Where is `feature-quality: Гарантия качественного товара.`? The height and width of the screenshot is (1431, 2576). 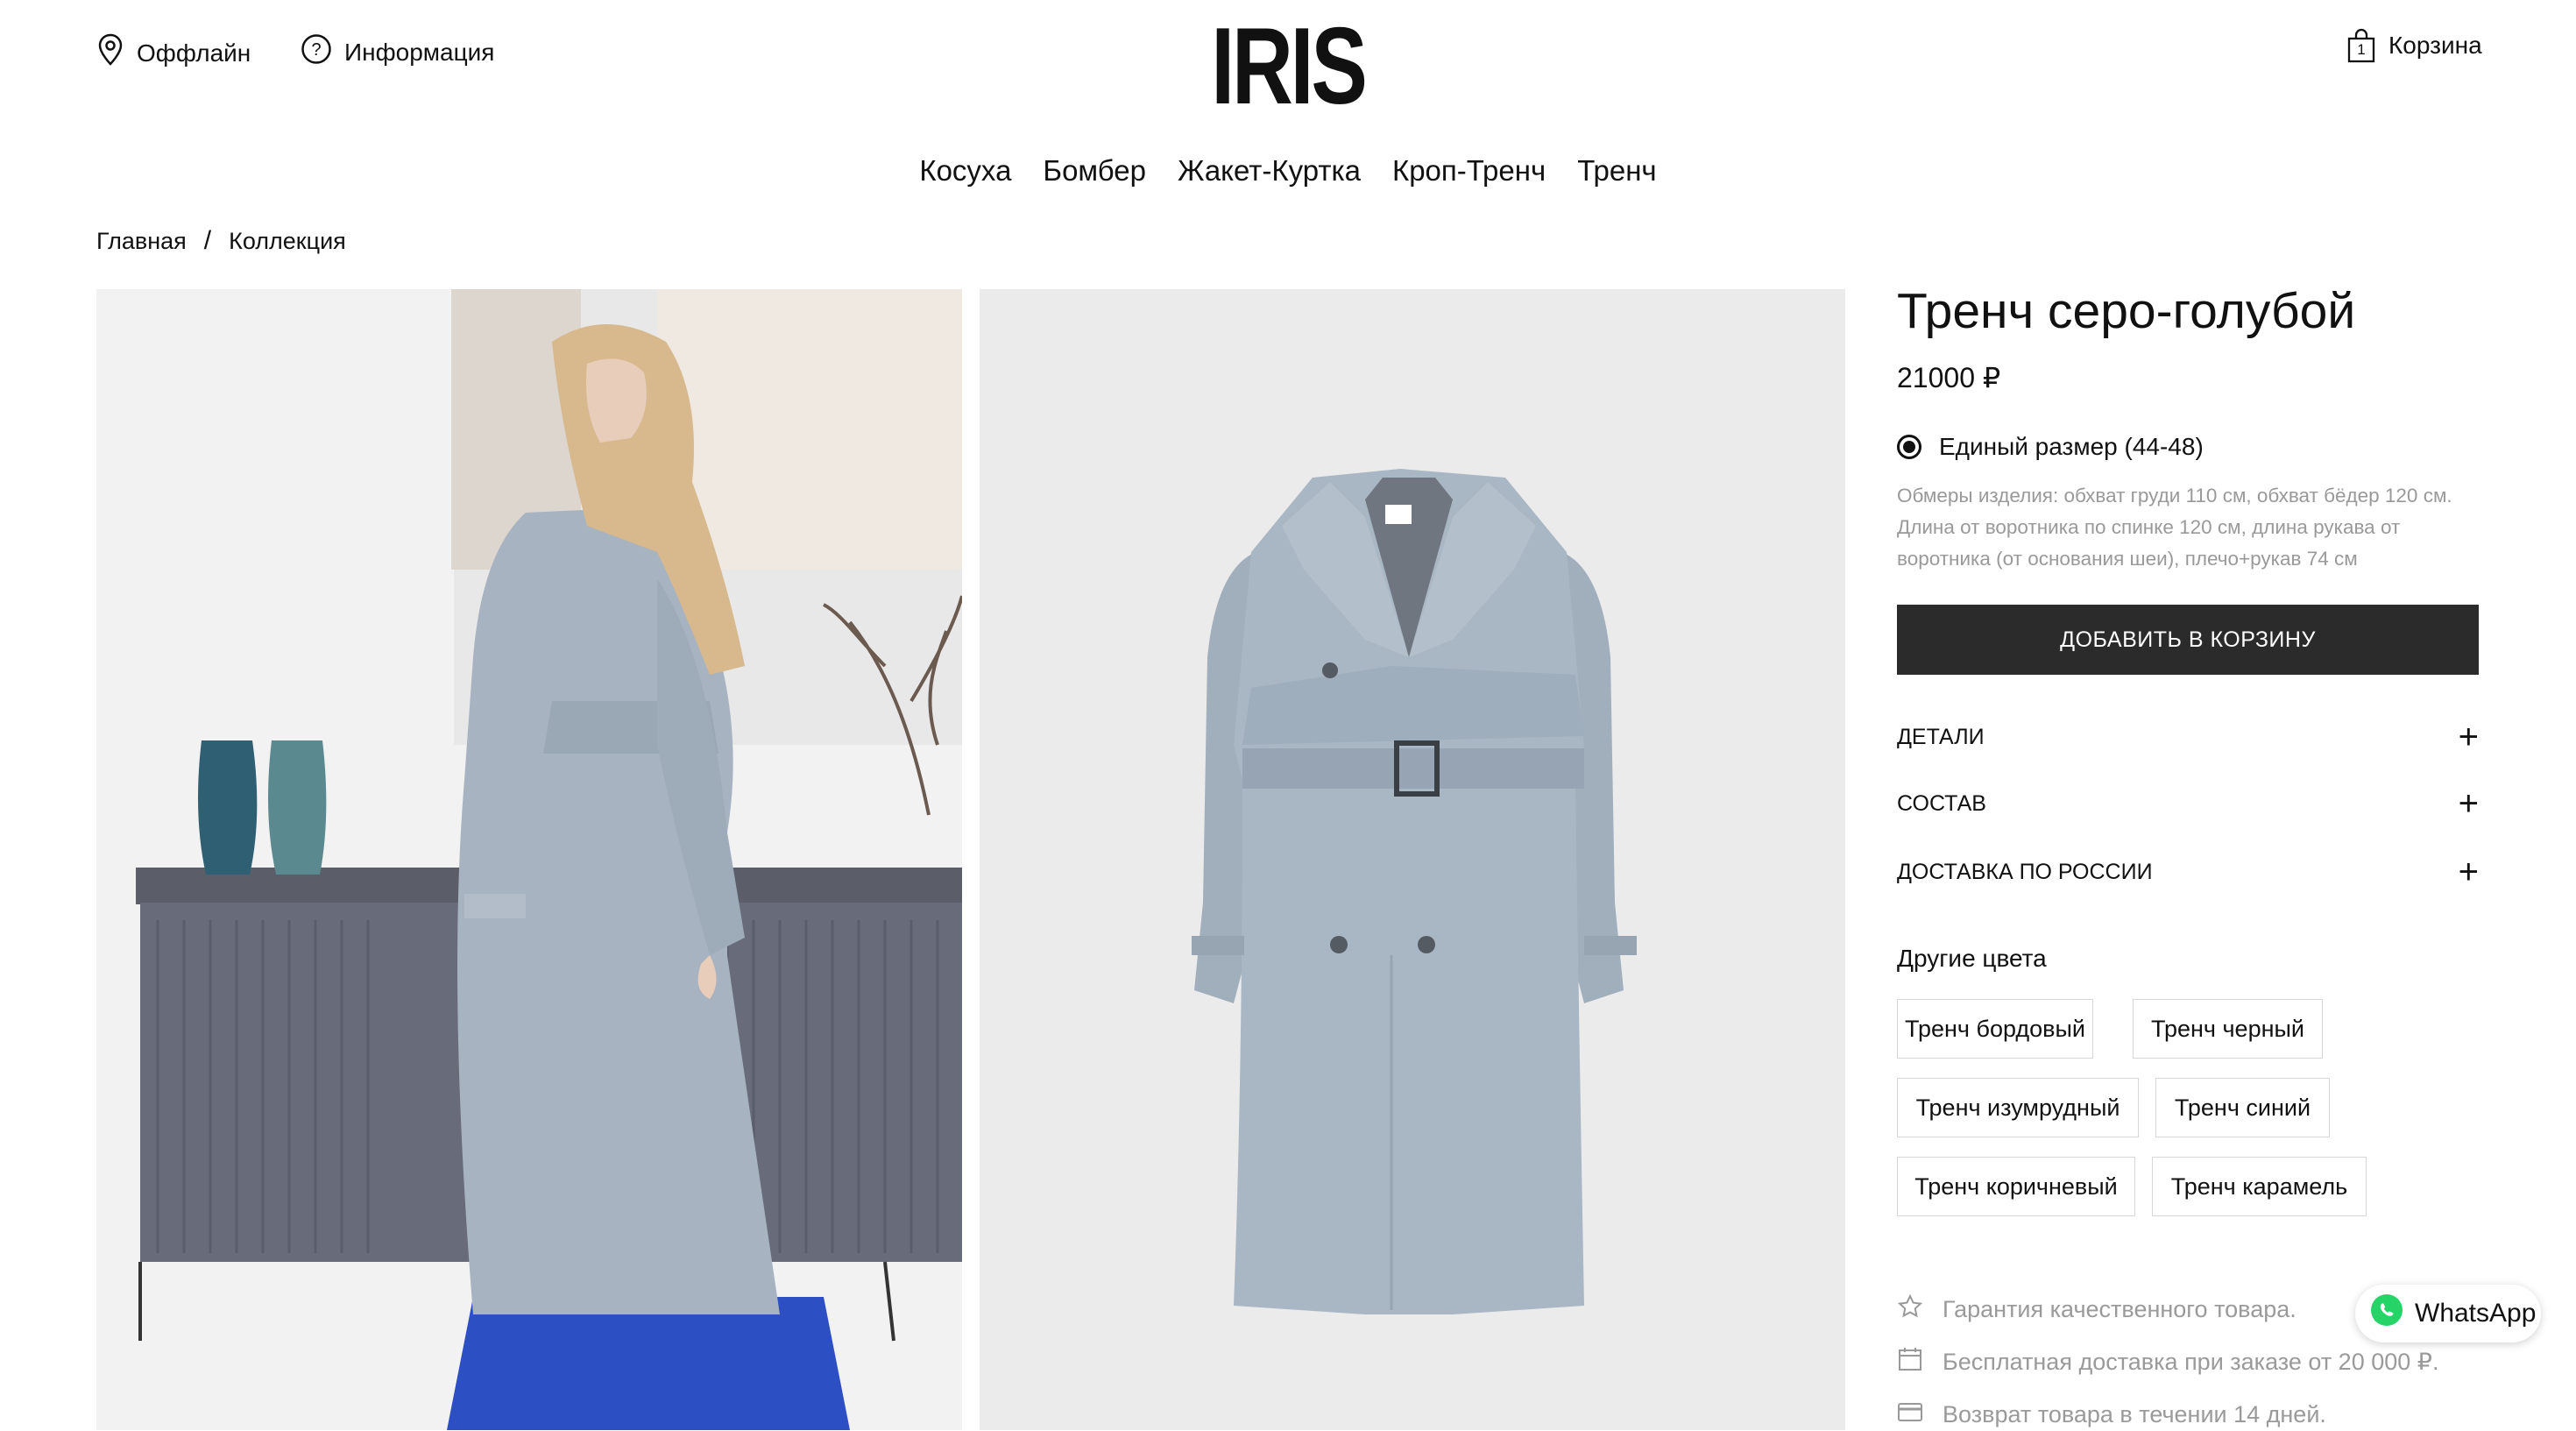
feature-quality: Гарантия качественного товара. is located at coordinates (2096, 1309).